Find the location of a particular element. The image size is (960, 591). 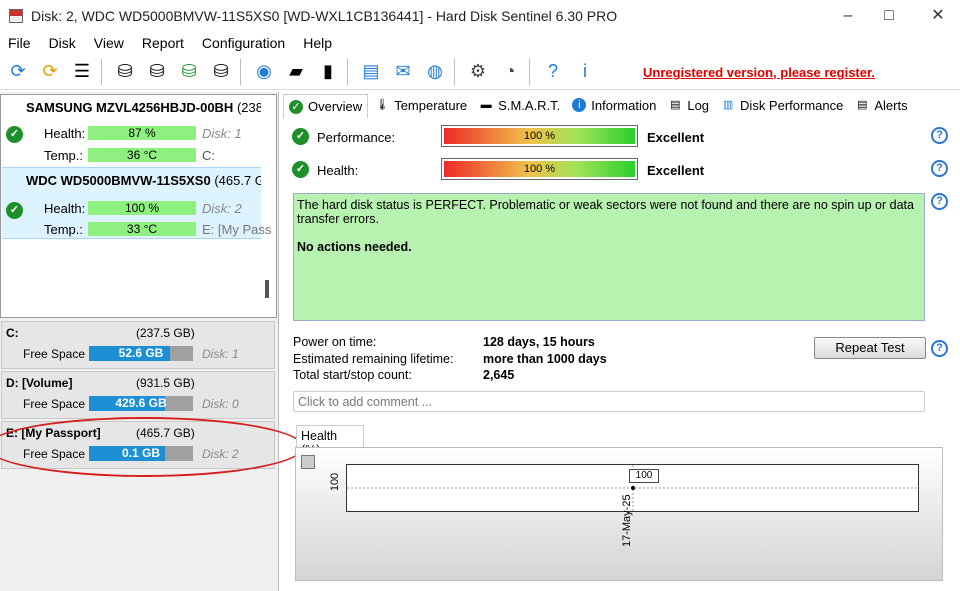

temp-bar: 33 °C is located at coordinates (142, 229).